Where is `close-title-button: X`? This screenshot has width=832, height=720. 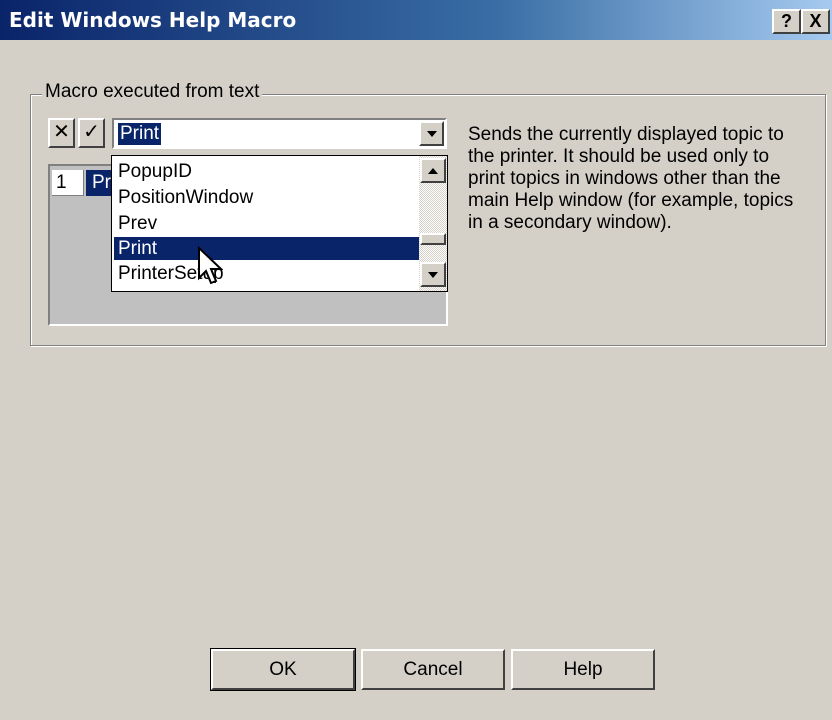 close-title-button: X is located at coordinates (815, 21).